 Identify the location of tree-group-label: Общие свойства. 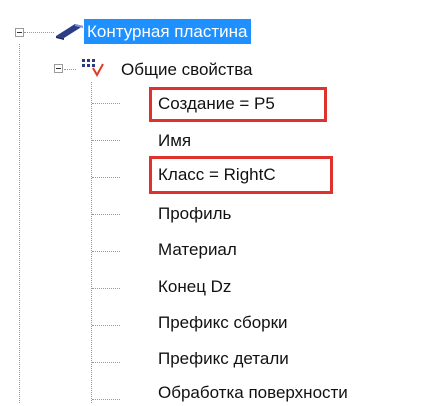
(187, 70).